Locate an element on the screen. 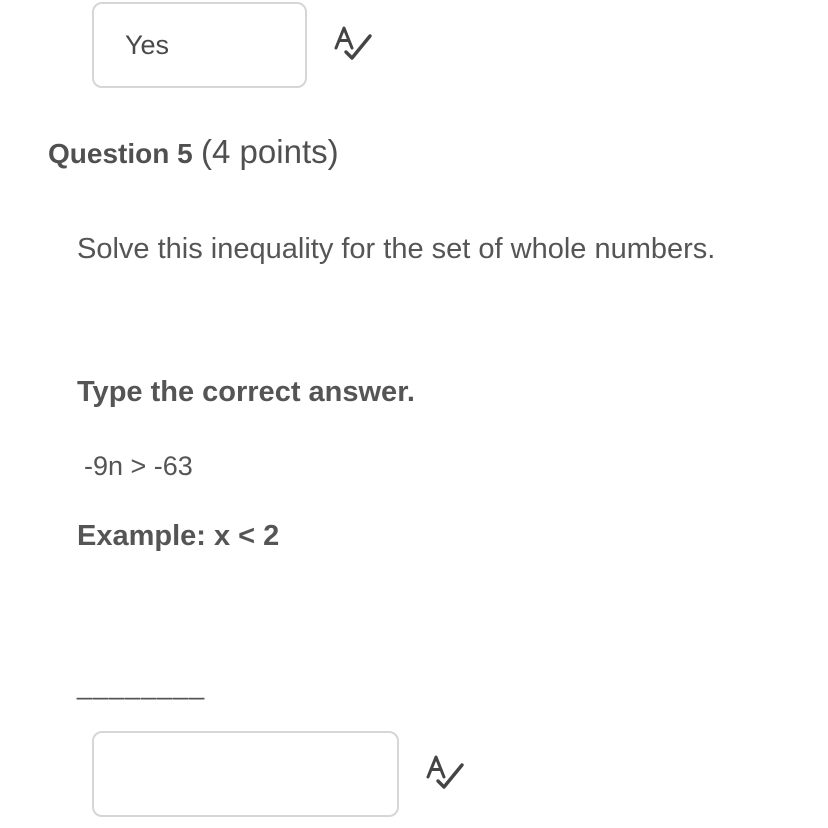  question-instruction: Type the correct answer. is located at coordinates (246, 392).